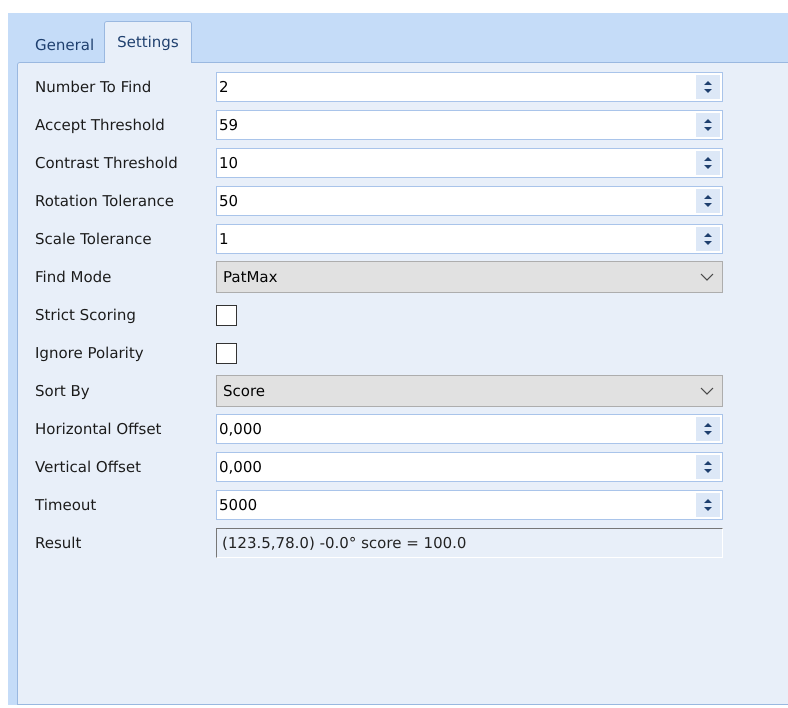 The width and height of the screenshot is (788, 708). Describe the element at coordinates (73, 277) in the screenshot. I see `field-label: Find Mode` at that location.